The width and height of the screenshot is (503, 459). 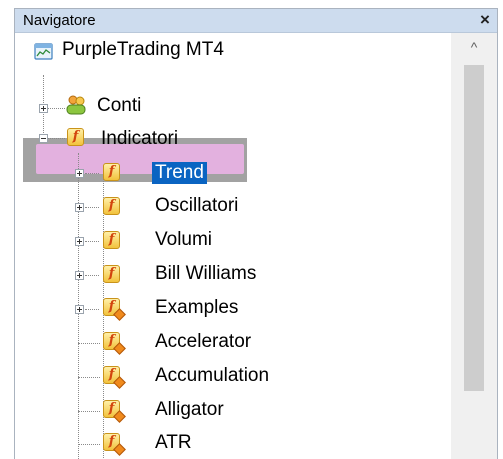 I want to click on tree-item-root: PurpleTrading MT4, so click(x=230, y=50).